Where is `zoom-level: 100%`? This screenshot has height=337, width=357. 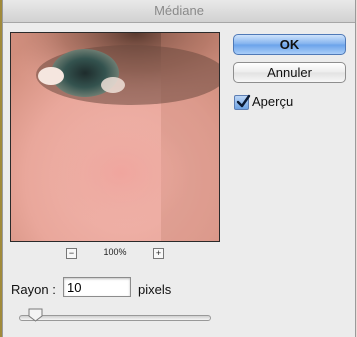
zoom-level: 100% is located at coordinates (115, 252).